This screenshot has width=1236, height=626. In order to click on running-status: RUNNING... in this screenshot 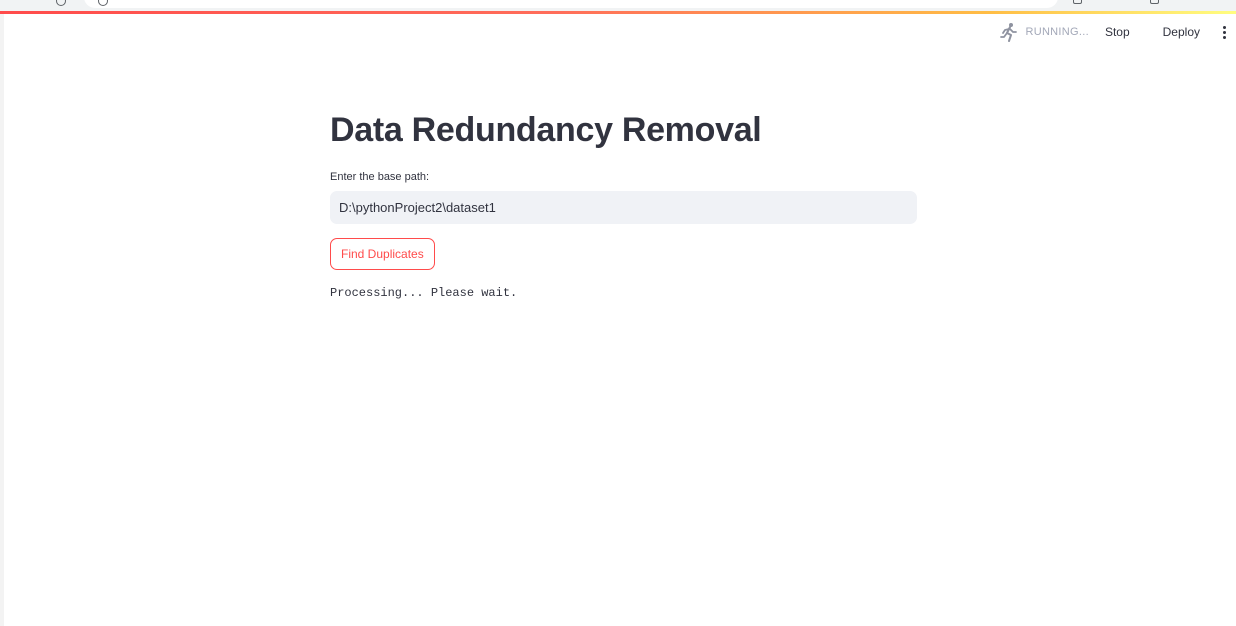, I will do `click(1044, 32)`.